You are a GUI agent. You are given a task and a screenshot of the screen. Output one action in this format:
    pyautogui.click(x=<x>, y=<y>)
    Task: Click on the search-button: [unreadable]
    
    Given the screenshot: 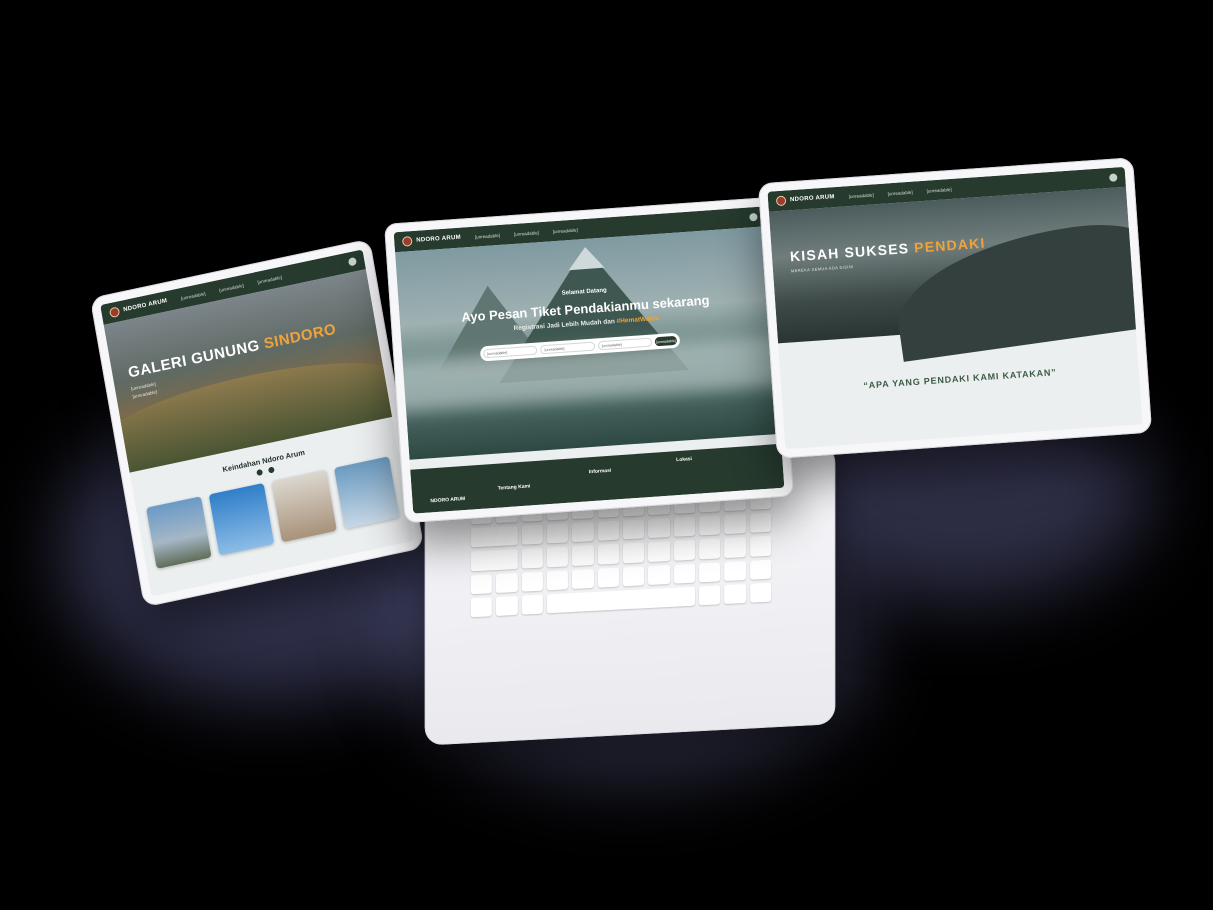 What is the action you would take?
    pyautogui.click(x=666, y=341)
    